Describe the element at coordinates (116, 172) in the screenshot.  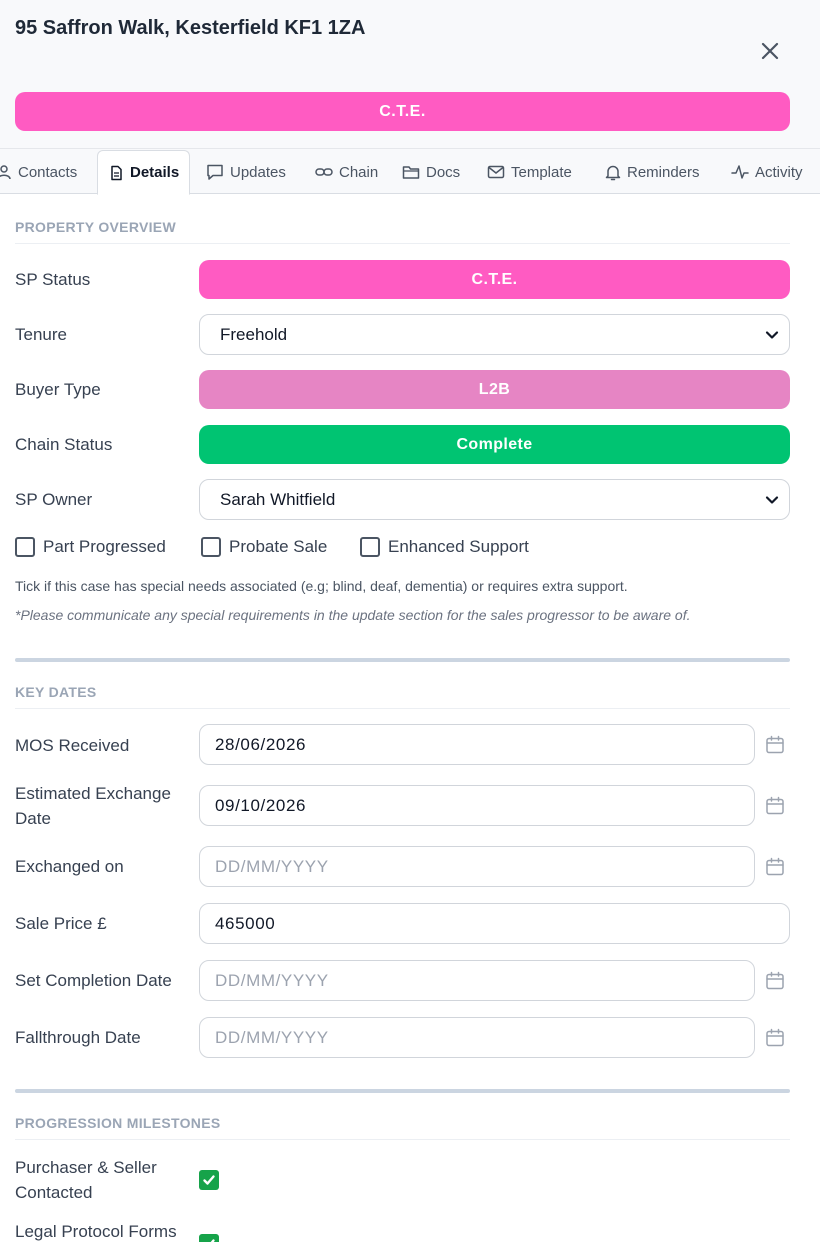
I see `document-icon` at that location.